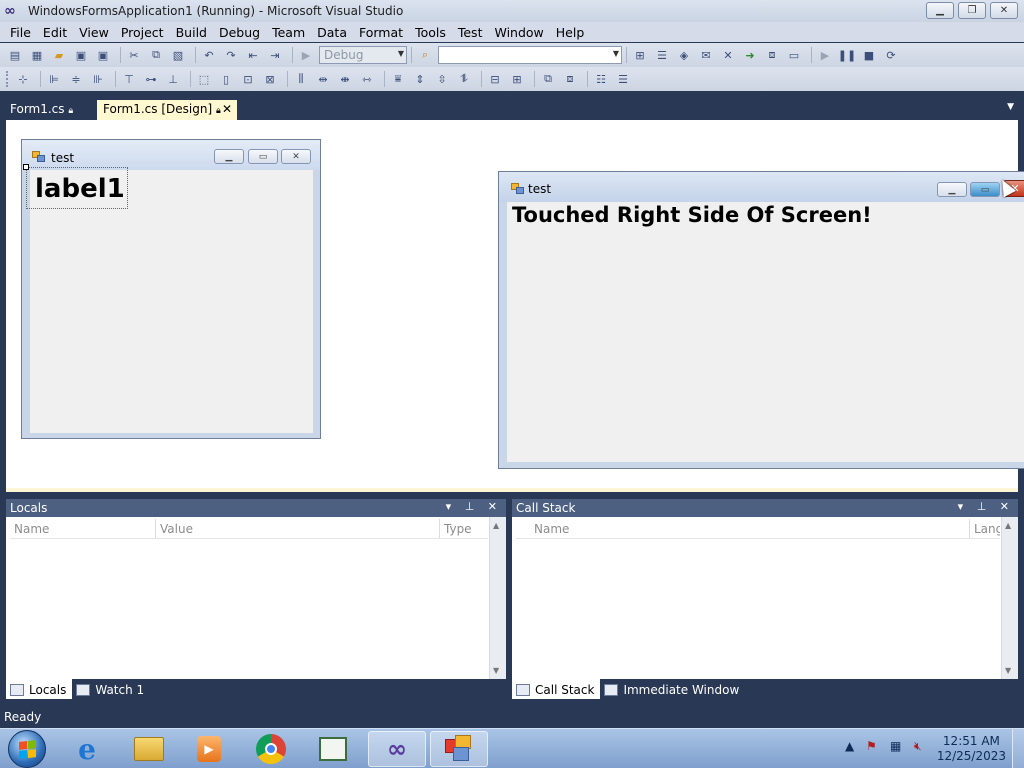  Describe the element at coordinates (367, 79) in the screenshot. I see `remove-horizontal-spacing-icon: ⇿` at that location.